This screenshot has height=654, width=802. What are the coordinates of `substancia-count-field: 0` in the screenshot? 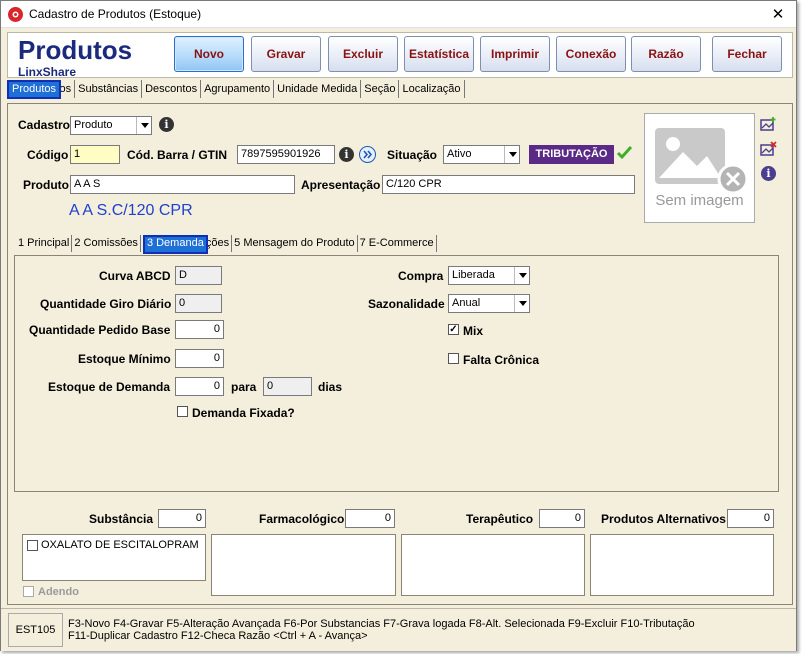 It's located at (182, 518).